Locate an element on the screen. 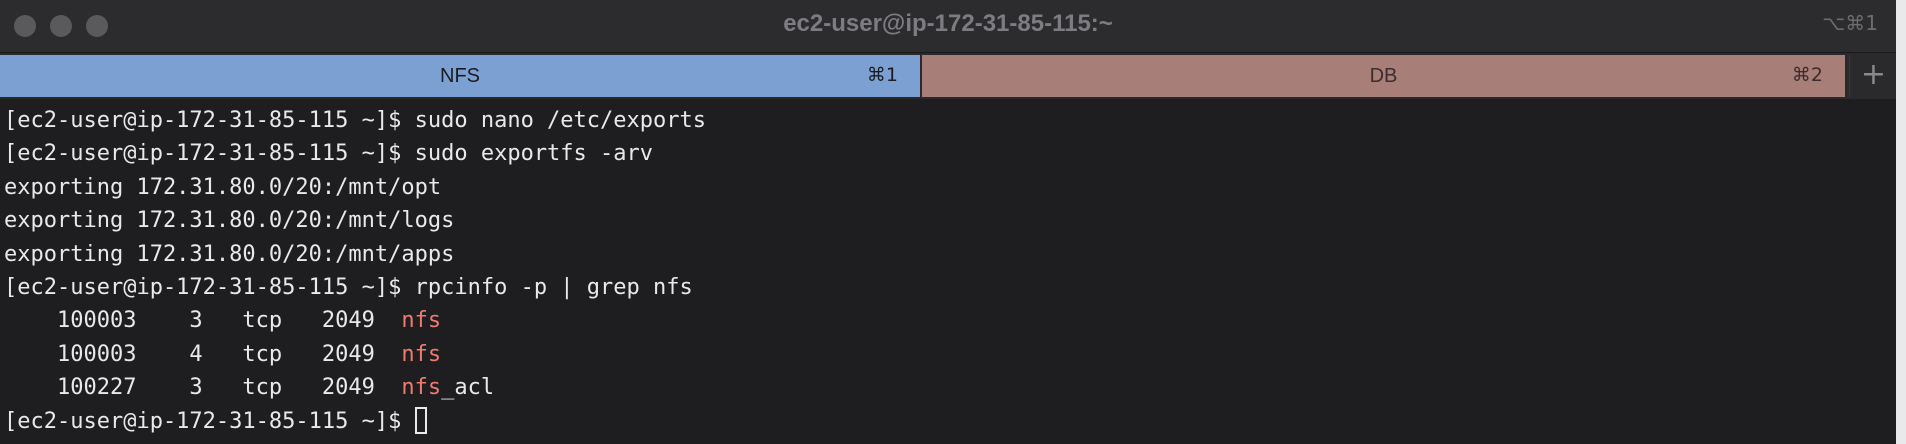 The width and height of the screenshot is (1906, 444). terminal-line: exporting 172.31.80.0/20:/mnt/logs is located at coordinates (944, 220).